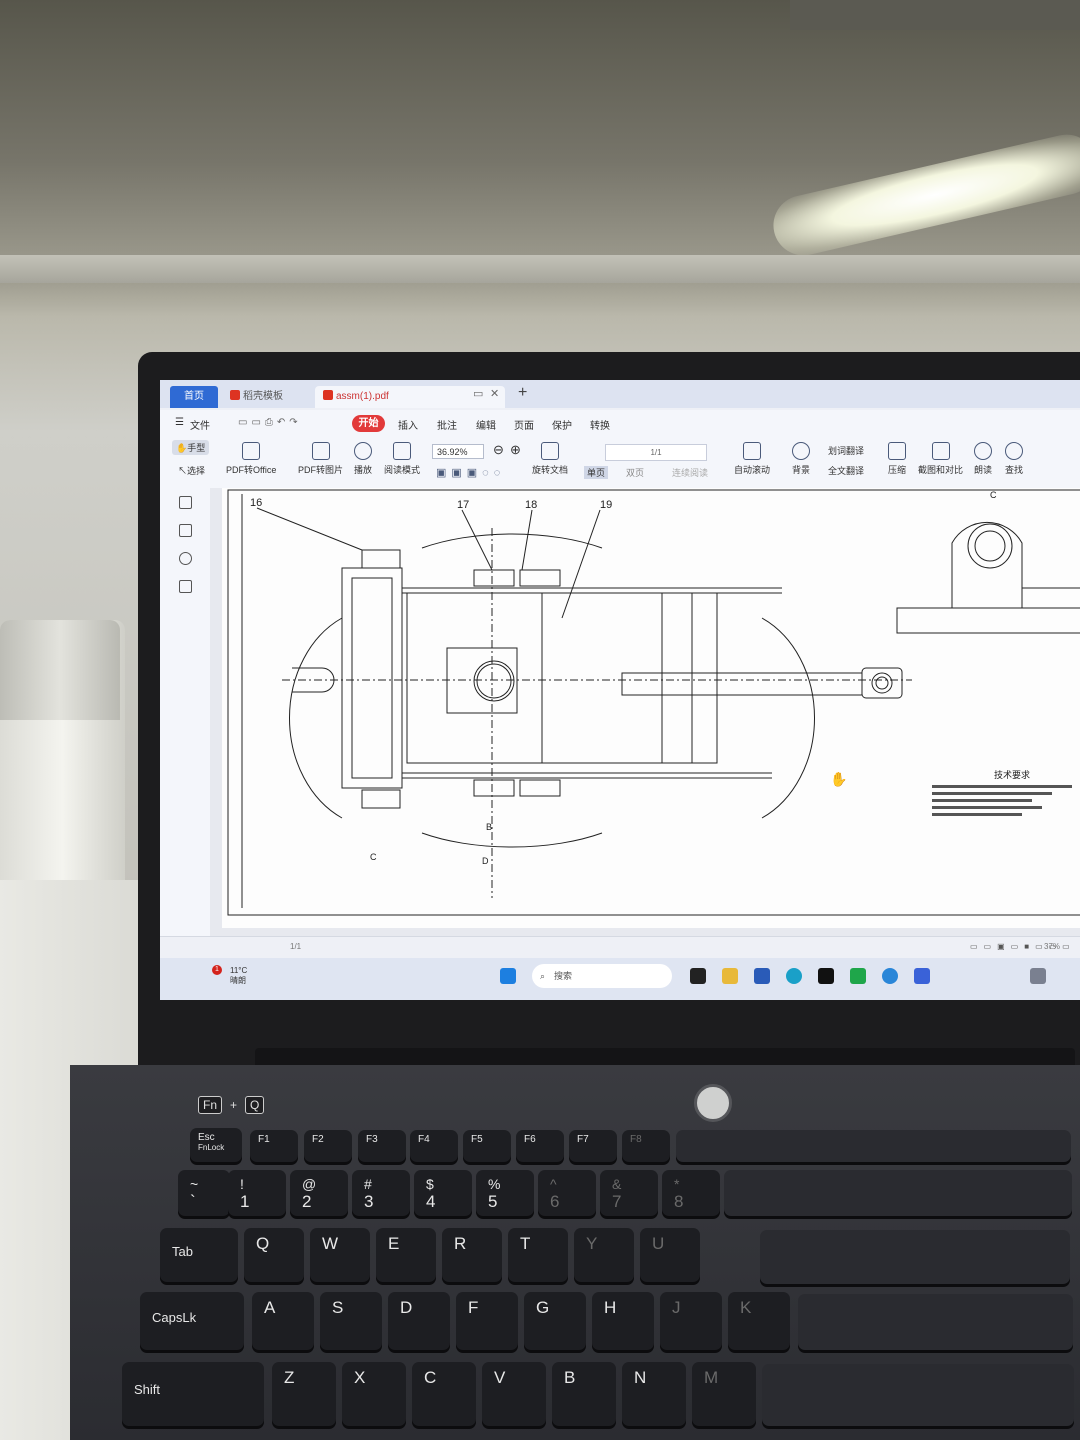  What do you see at coordinates (654, 1394) in the screenshot?
I see `key-n: N` at bounding box center [654, 1394].